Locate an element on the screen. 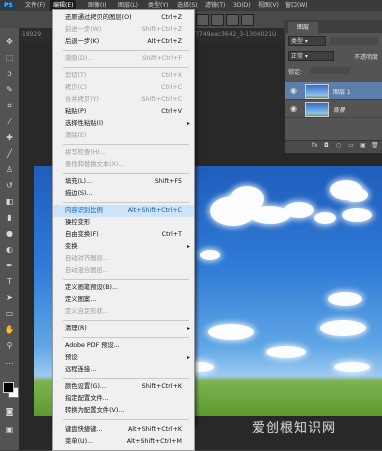 This screenshot has width=382, height=451. menu-item-presets: 预设 ▸ is located at coordinates (123, 358).